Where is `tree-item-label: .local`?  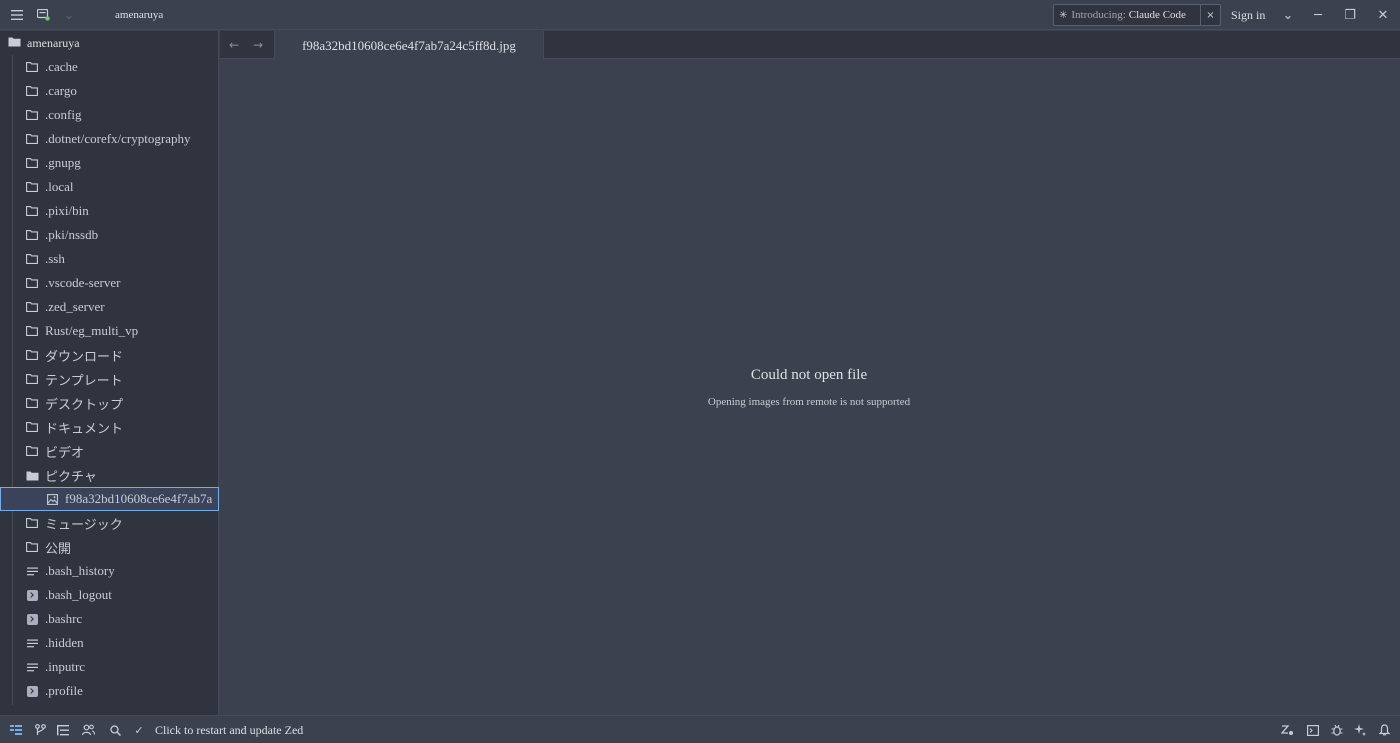 tree-item-label: .local is located at coordinates (59, 186).